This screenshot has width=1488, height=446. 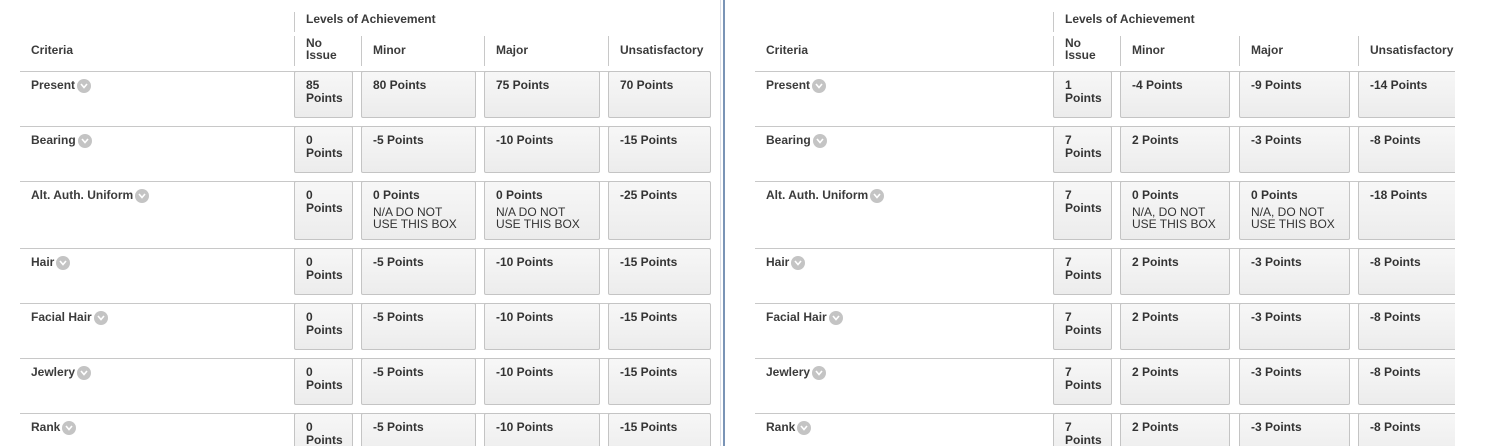 What do you see at coordinates (1175, 94) in the screenshot?
I see `rating-cell-minor: -4 Points` at bounding box center [1175, 94].